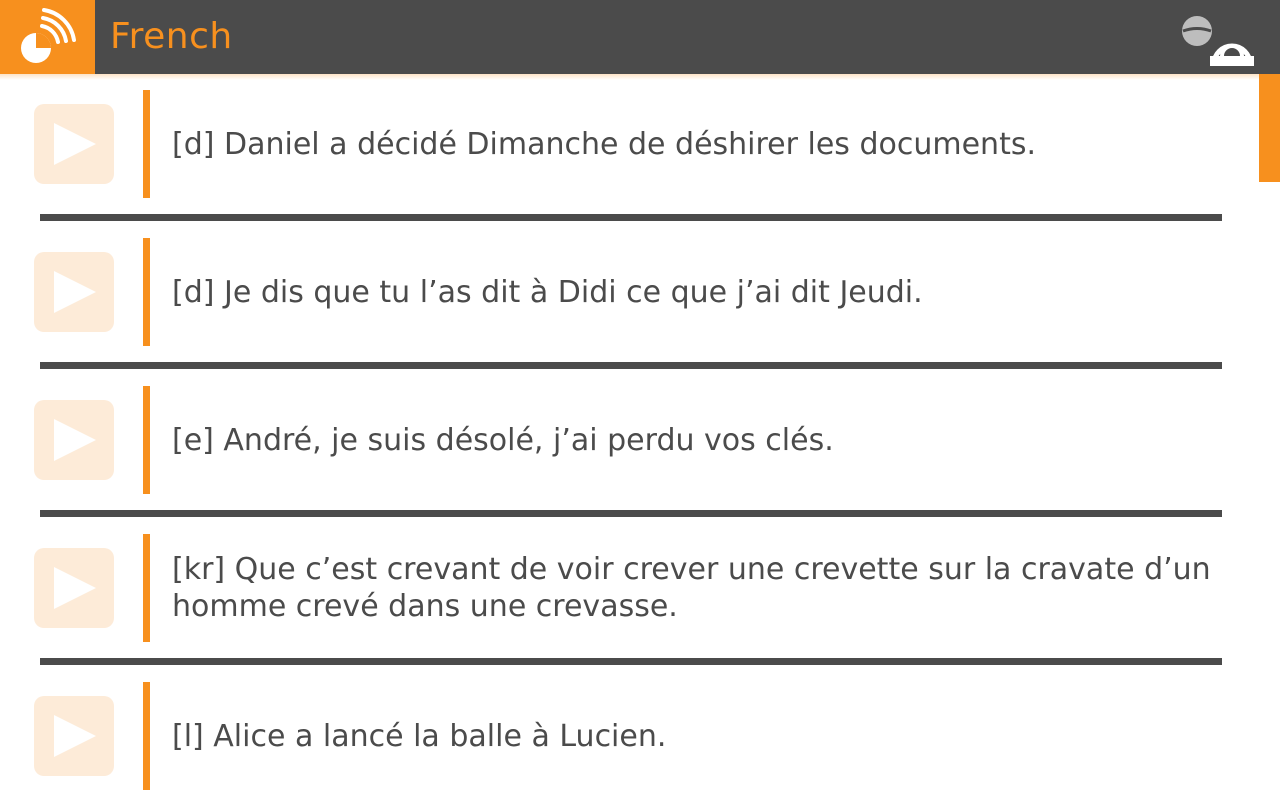 The width and height of the screenshot is (1280, 800). I want to click on app-logo-button, so click(47, 37).